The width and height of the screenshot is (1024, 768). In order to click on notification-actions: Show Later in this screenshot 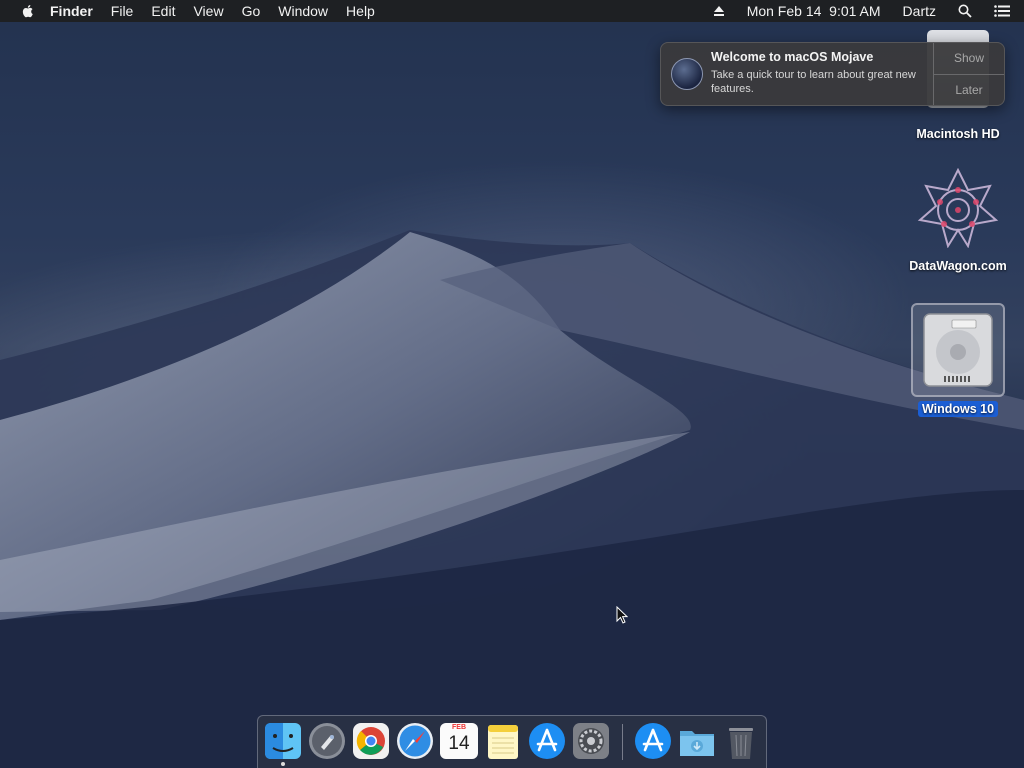, I will do `click(968, 74)`.